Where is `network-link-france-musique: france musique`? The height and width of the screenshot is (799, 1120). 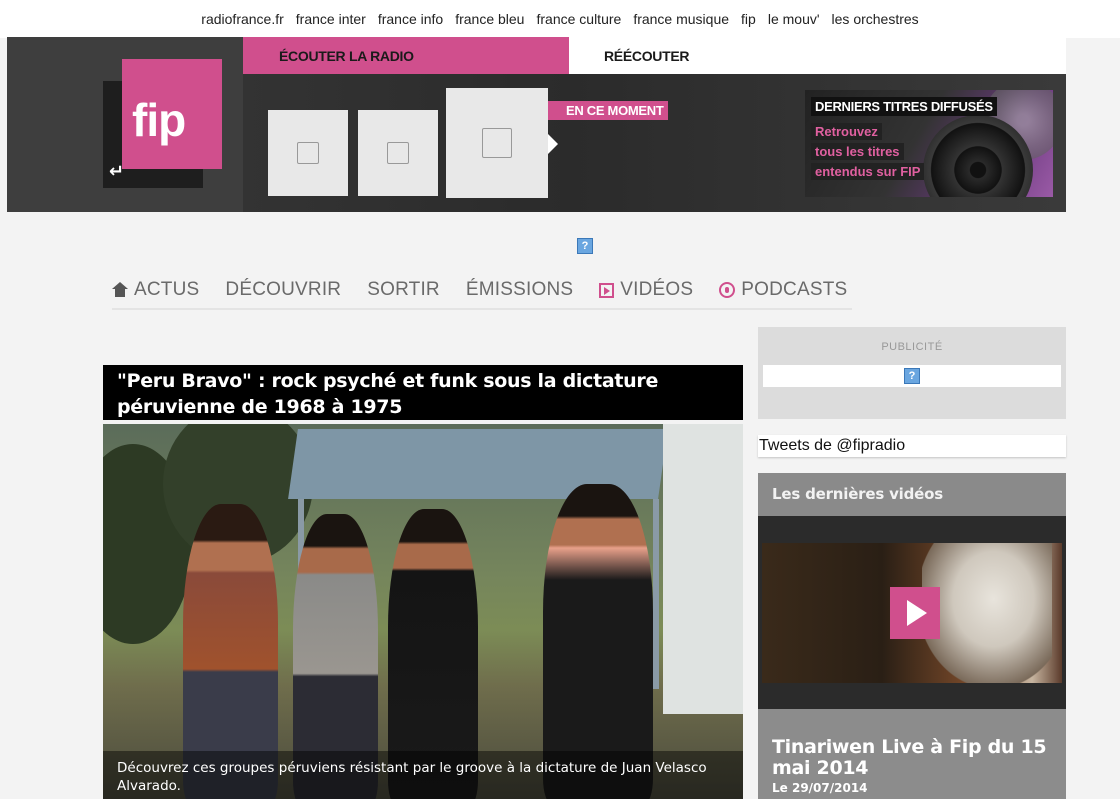 network-link-france-musique: france musique is located at coordinates (681, 19).